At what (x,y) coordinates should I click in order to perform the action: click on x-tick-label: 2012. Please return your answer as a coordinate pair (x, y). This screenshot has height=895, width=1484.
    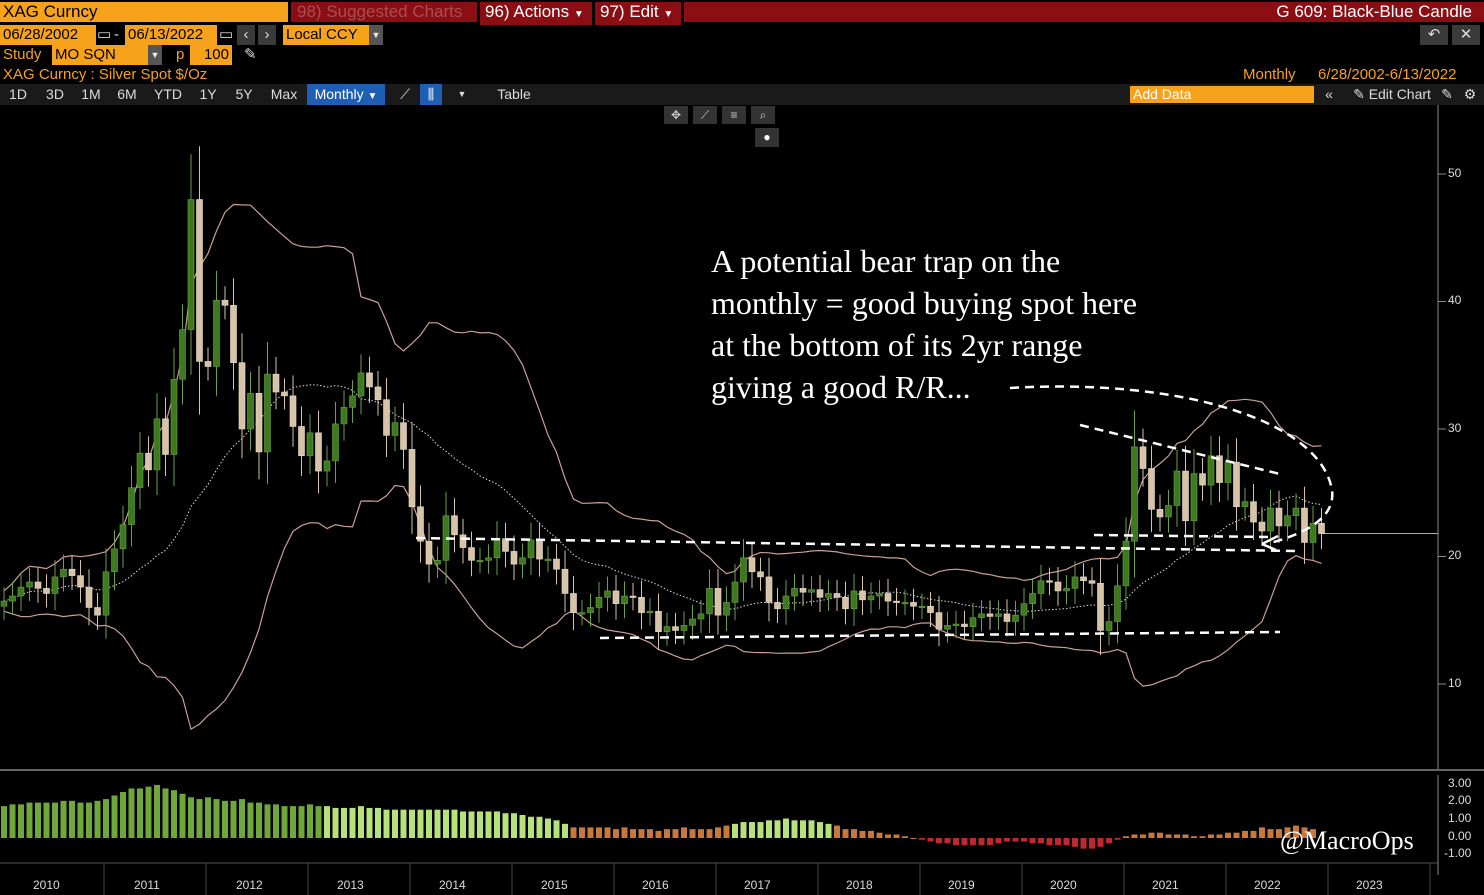
    Looking at the image, I should click on (249, 885).